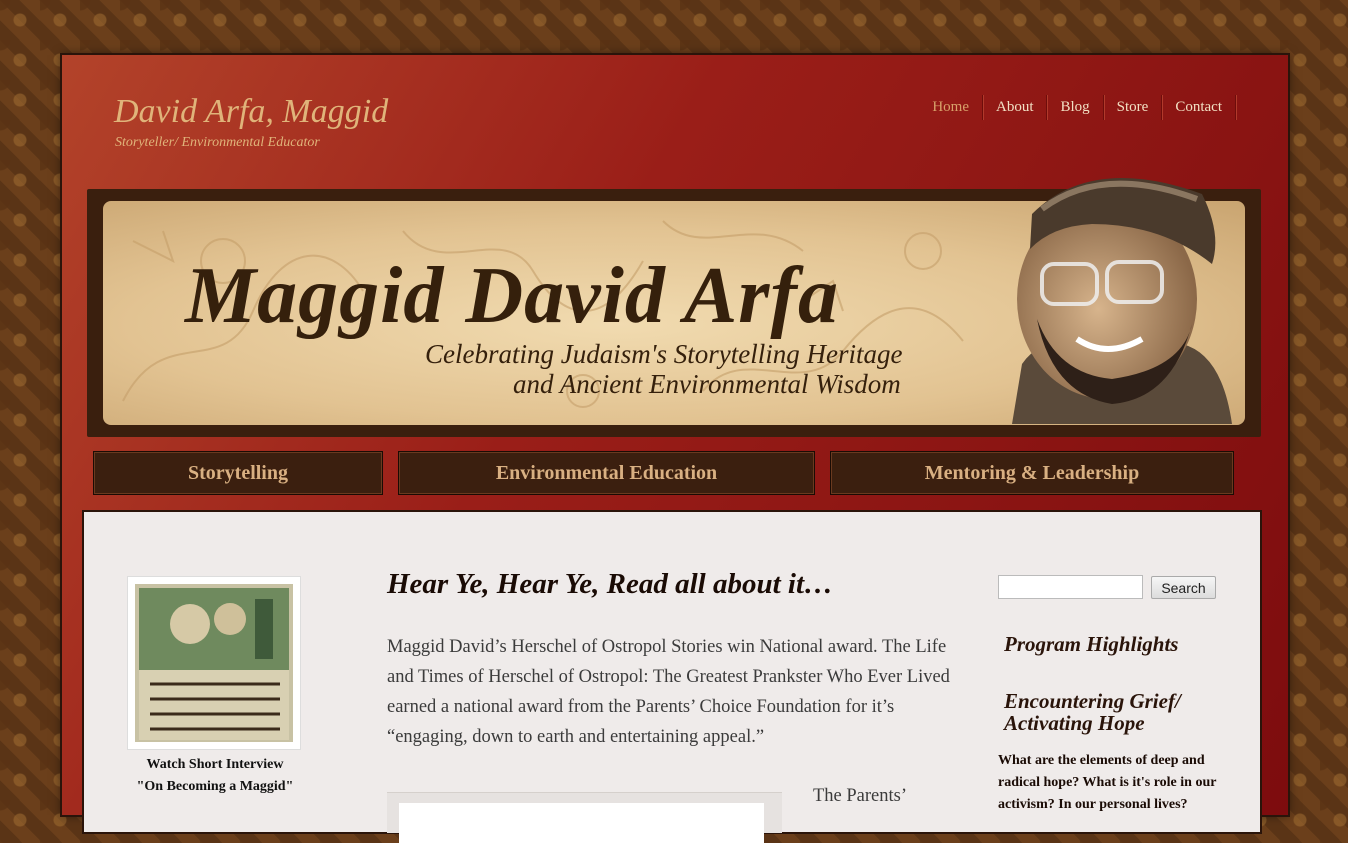 The image size is (1348, 843). Describe the element at coordinates (1070, 587) in the screenshot. I see `search-input` at that location.